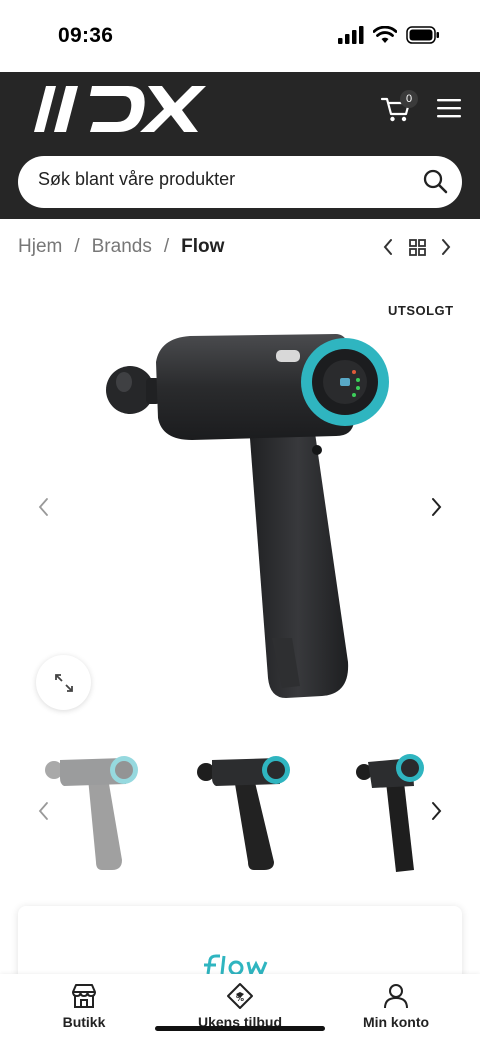 Image resolution: width=480 pixels, height=1041 pixels. What do you see at coordinates (240, 1028) in the screenshot?
I see `home-indicator` at bounding box center [240, 1028].